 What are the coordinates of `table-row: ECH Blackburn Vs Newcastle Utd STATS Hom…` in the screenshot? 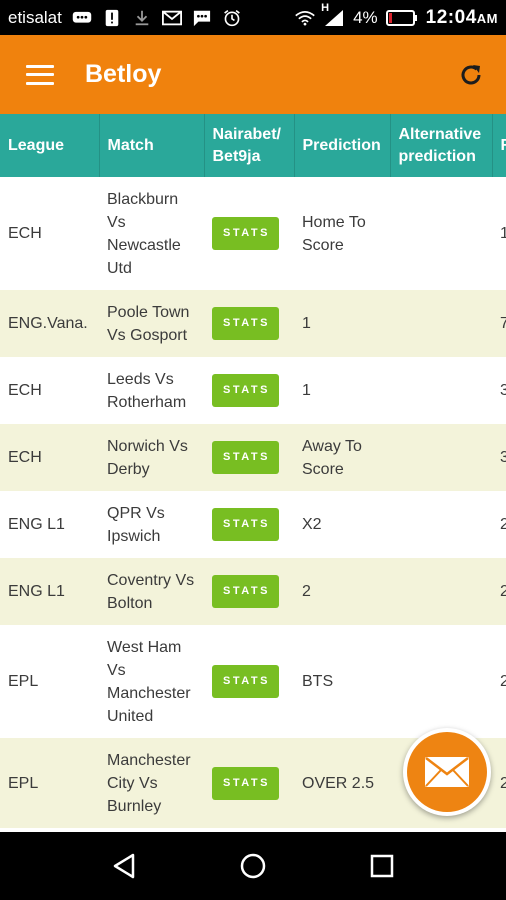 It's located at (253, 233).